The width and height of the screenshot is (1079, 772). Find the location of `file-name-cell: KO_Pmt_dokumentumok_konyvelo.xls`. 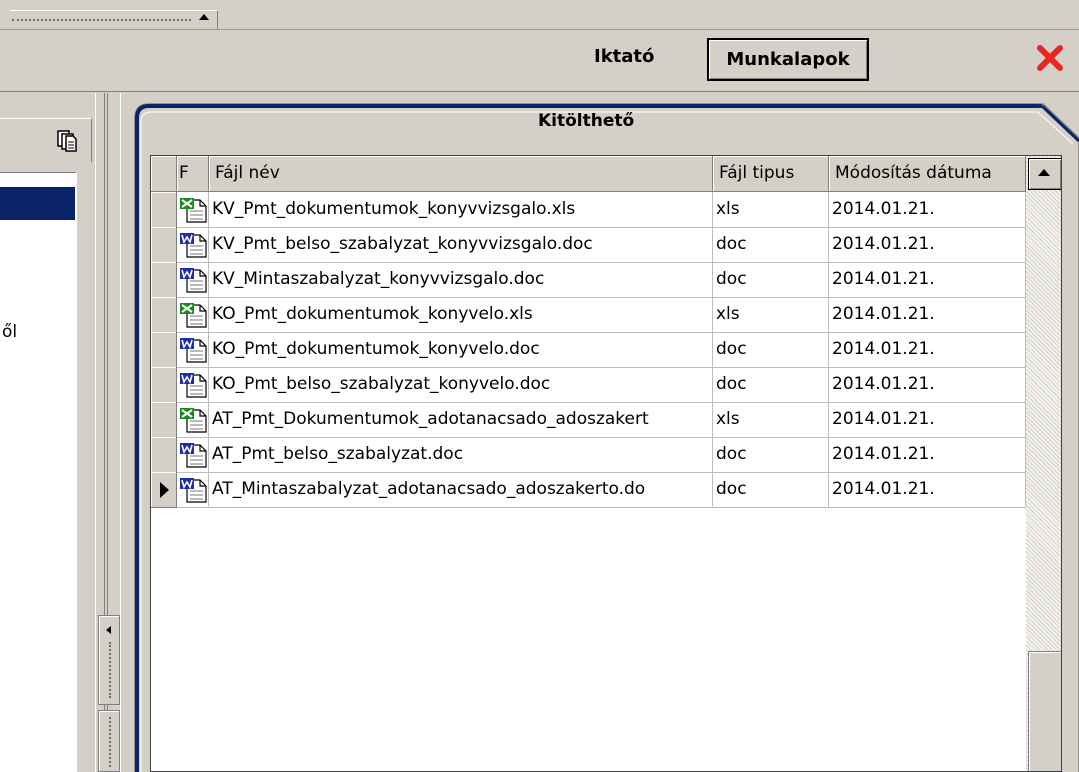

file-name-cell: KO_Pmt_dokumentumok_konyvelo.xls is located at coordinates (461, 315).